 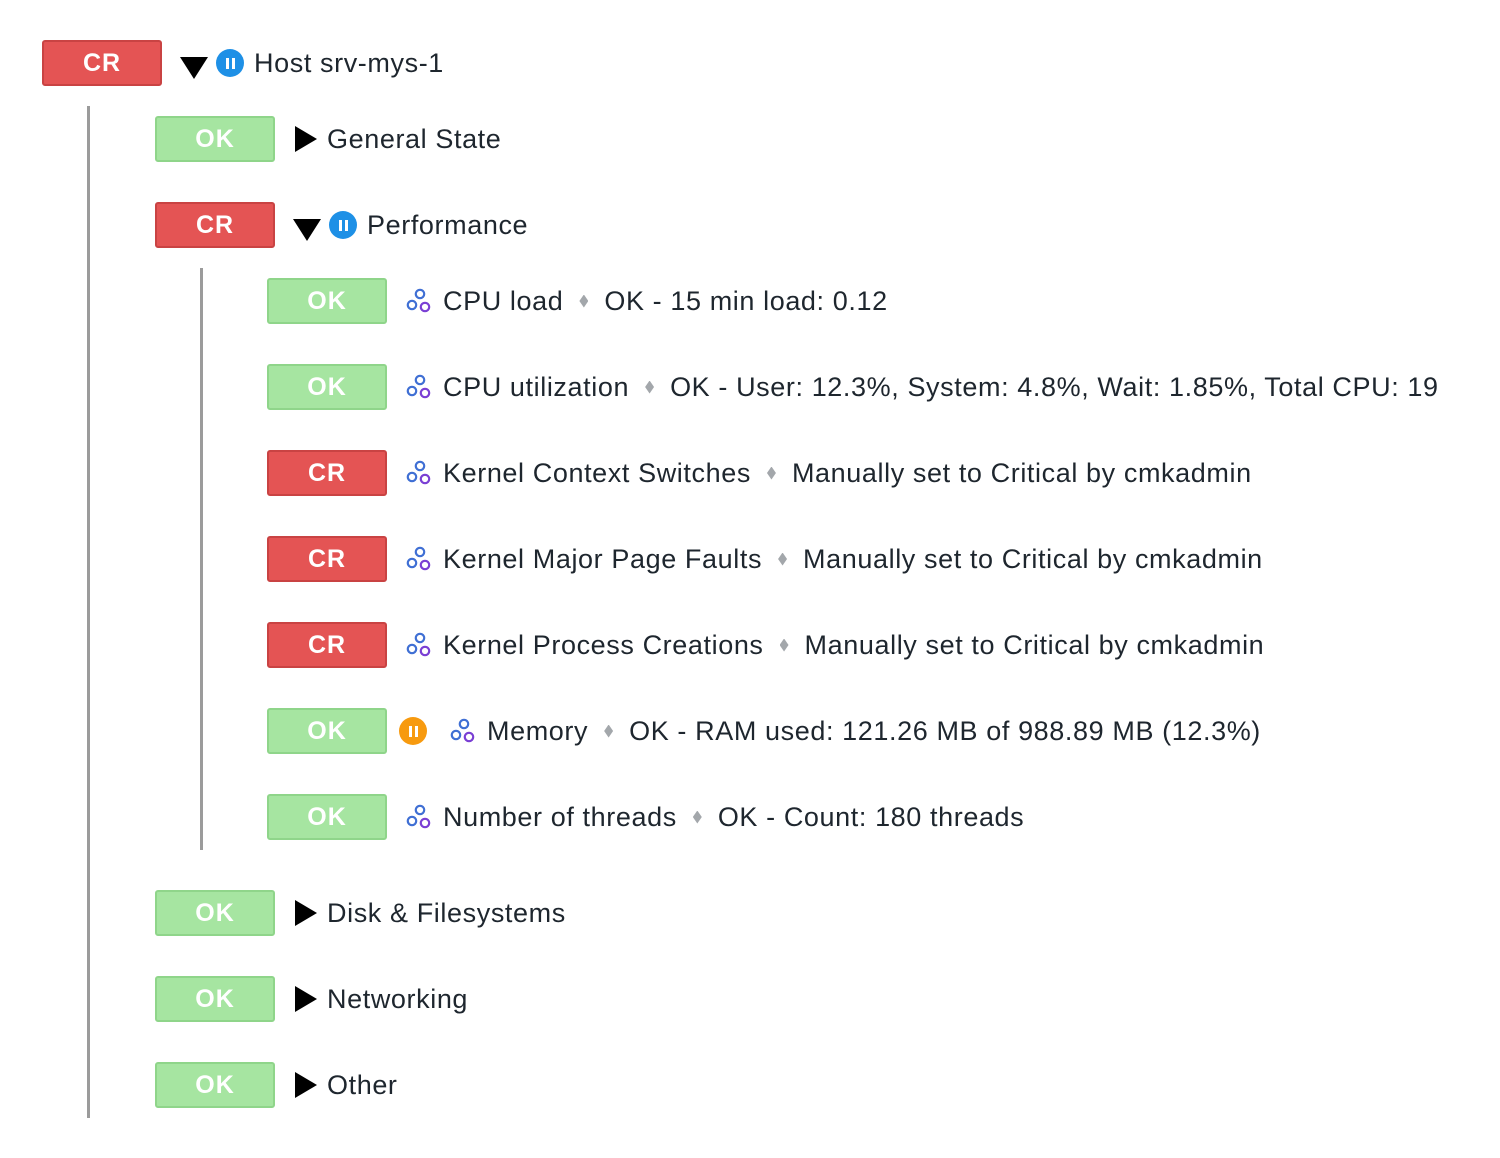 What do you see at coordinates (362, 1085) in the screenshot?
I see `group-label: Other` at bounding box center [362, 1085].